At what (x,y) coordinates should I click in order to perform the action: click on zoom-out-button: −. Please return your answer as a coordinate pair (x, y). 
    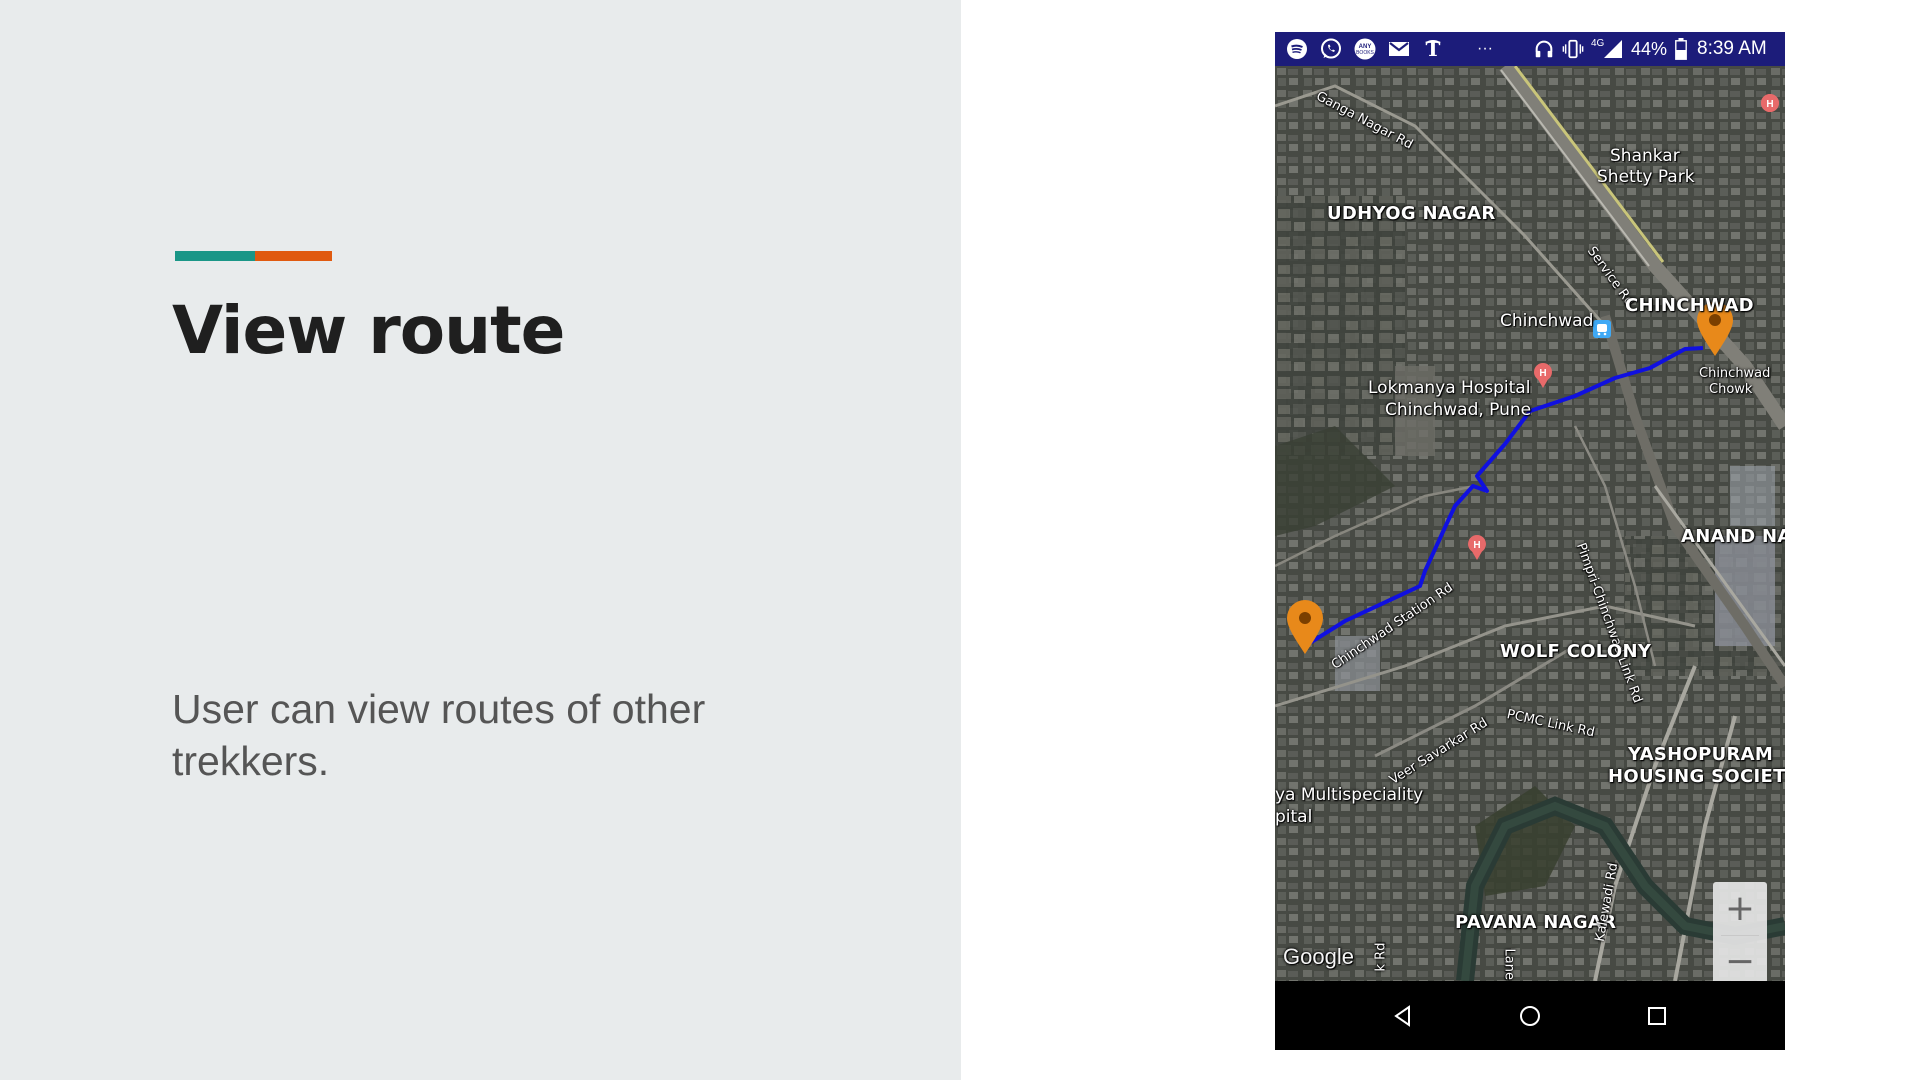
    Looking at the image, I should click on (1740, 958).